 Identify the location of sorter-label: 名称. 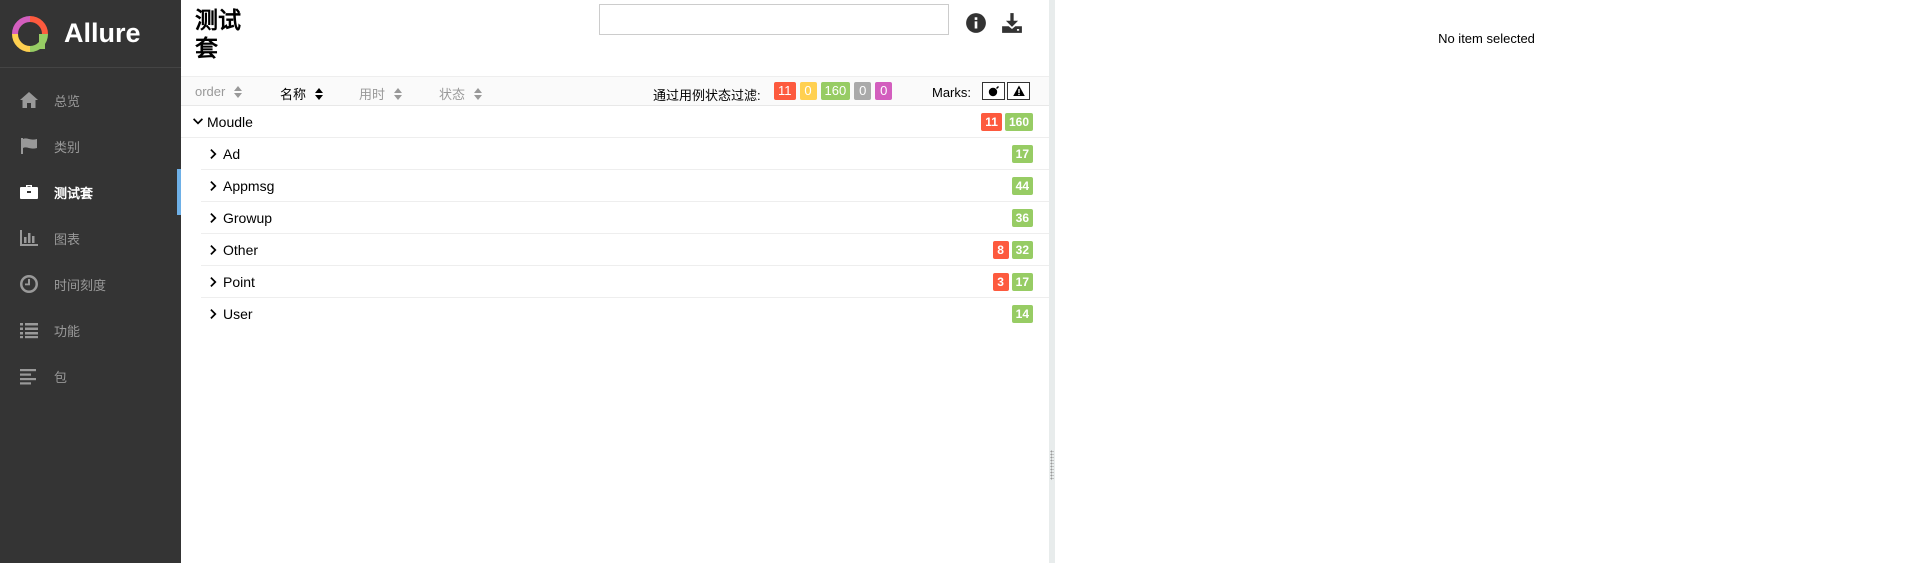
(293, 94).